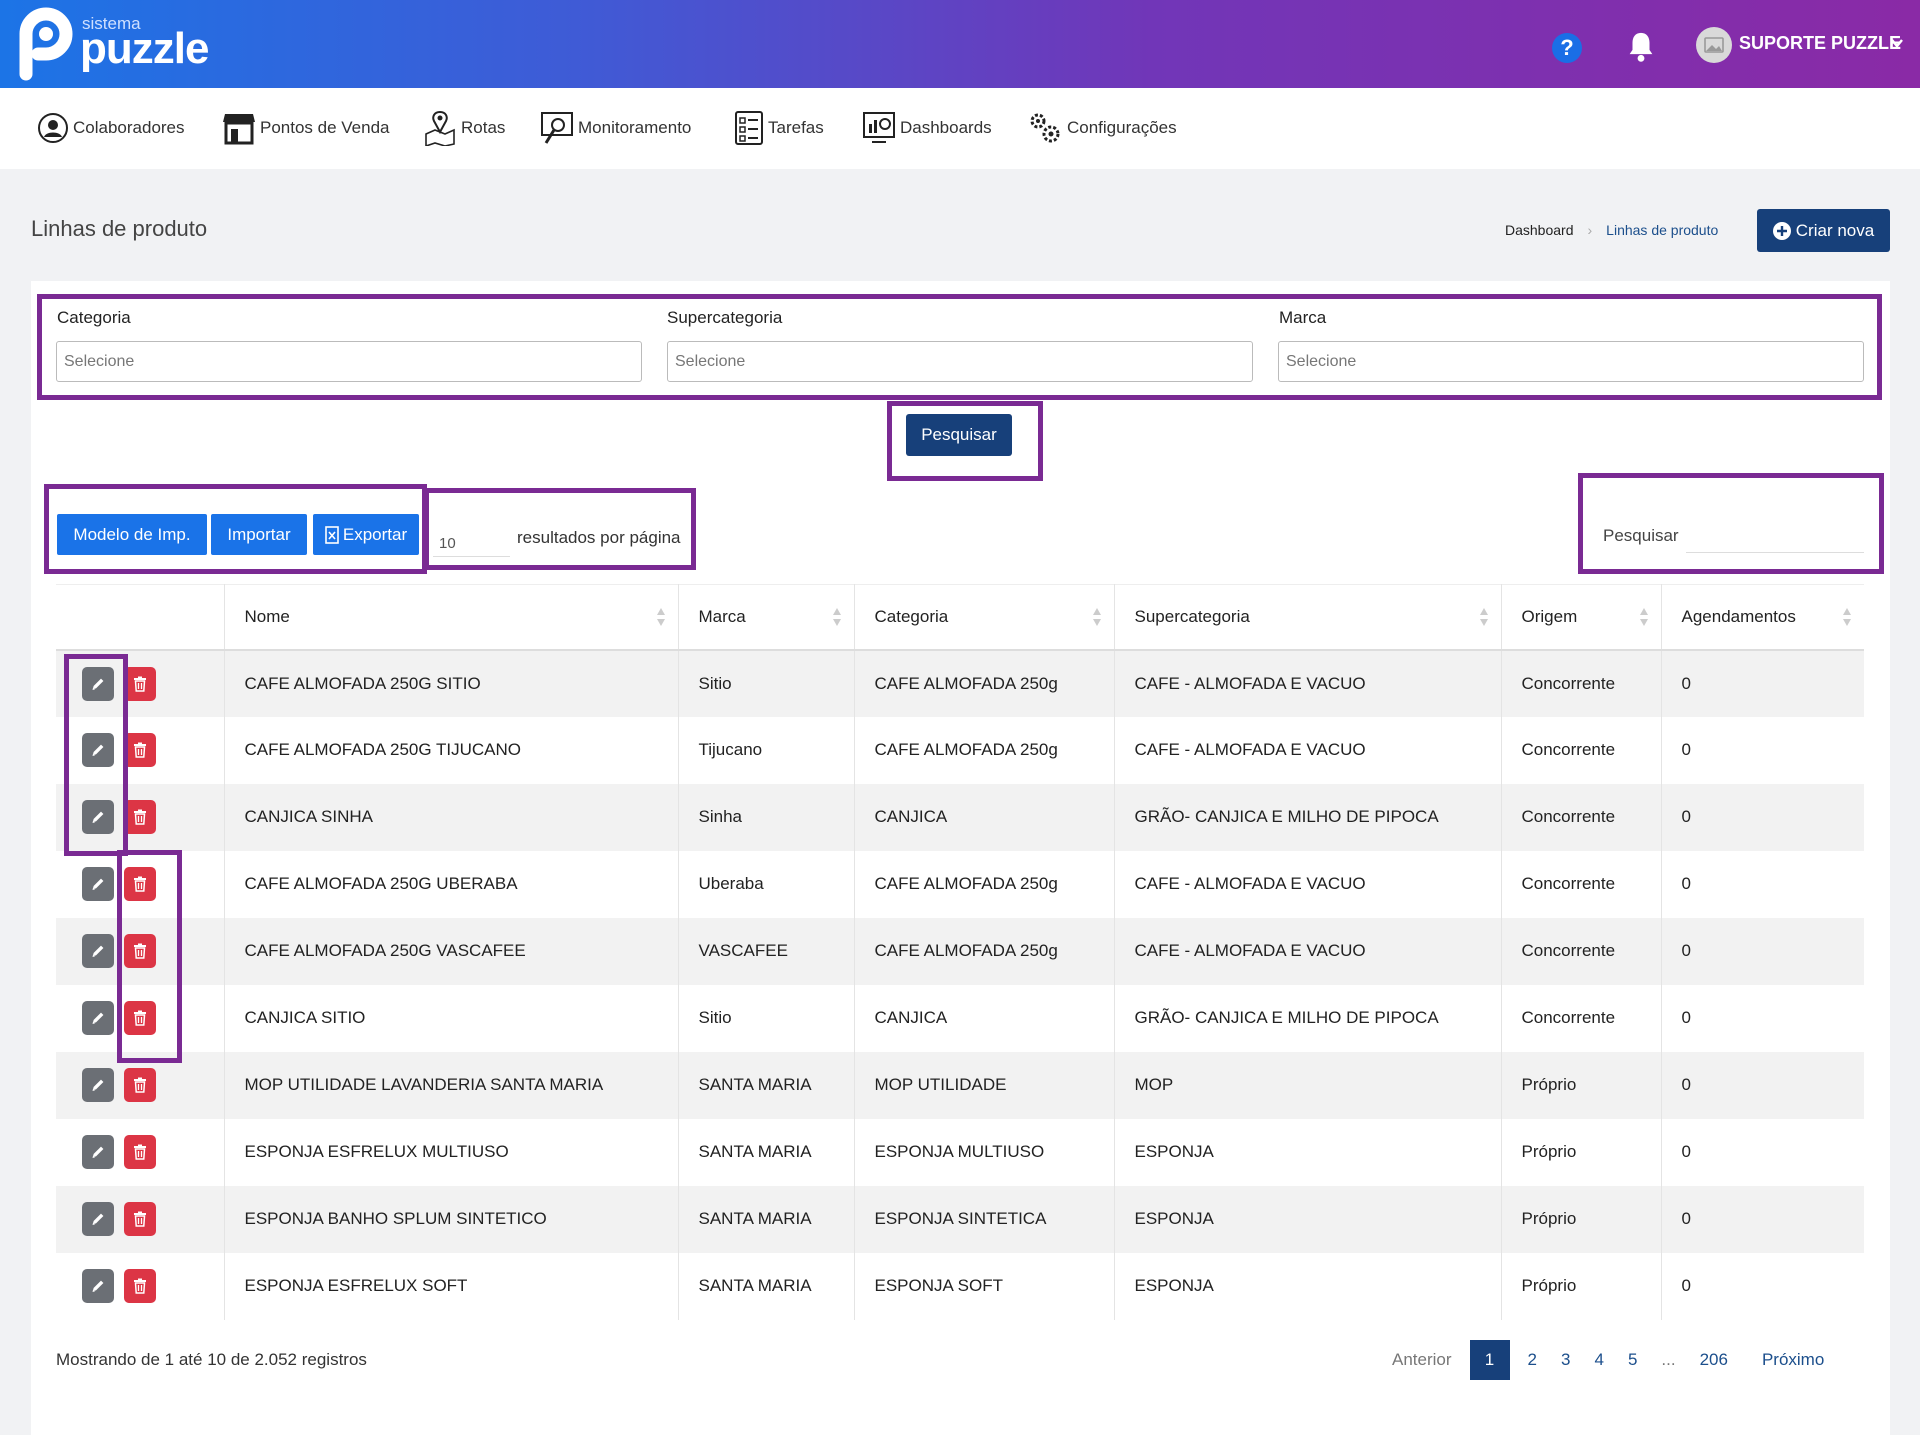 This screenshot has width=1920, height=1435. Describe the element at coordinates (211, 1359) in the screenshot. I see `table-info: Mostrando de 1 até 10 de 2.052 registros` at that location.